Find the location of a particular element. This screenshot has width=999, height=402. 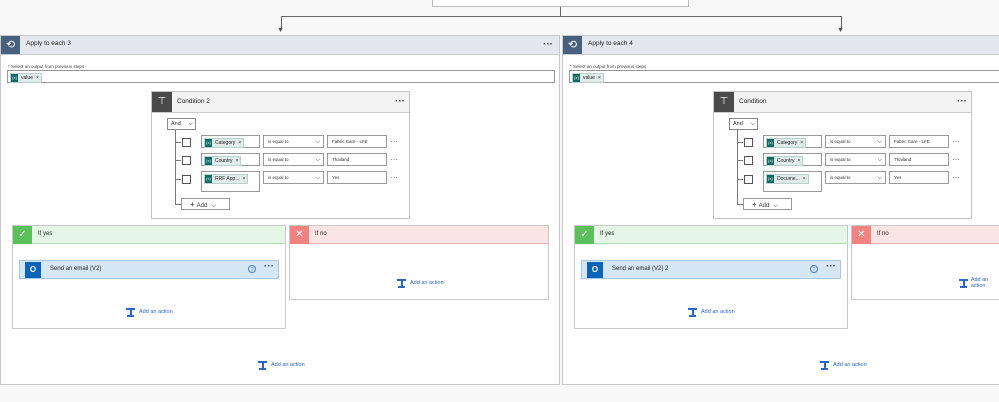

condition-lhs-field: {x} Docume... × is located at coordinates (792, 181).